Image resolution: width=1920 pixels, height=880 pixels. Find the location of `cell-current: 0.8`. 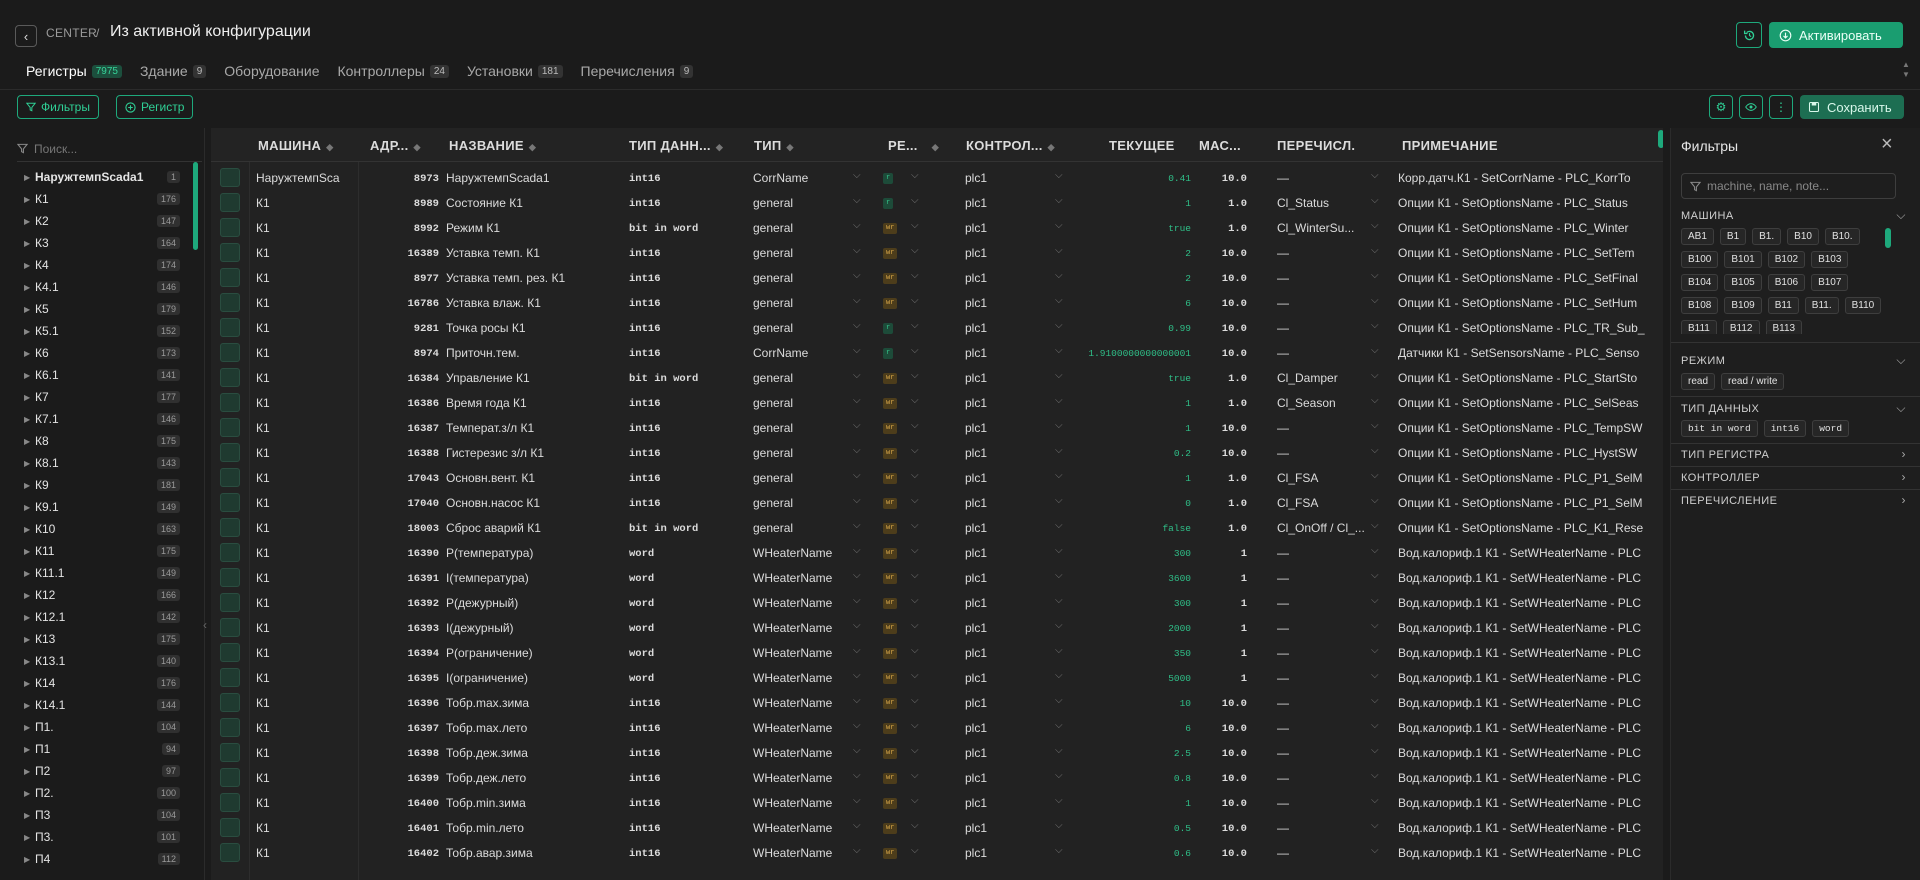

cell-current: 0.8 is located at coordinates (1126, 778).